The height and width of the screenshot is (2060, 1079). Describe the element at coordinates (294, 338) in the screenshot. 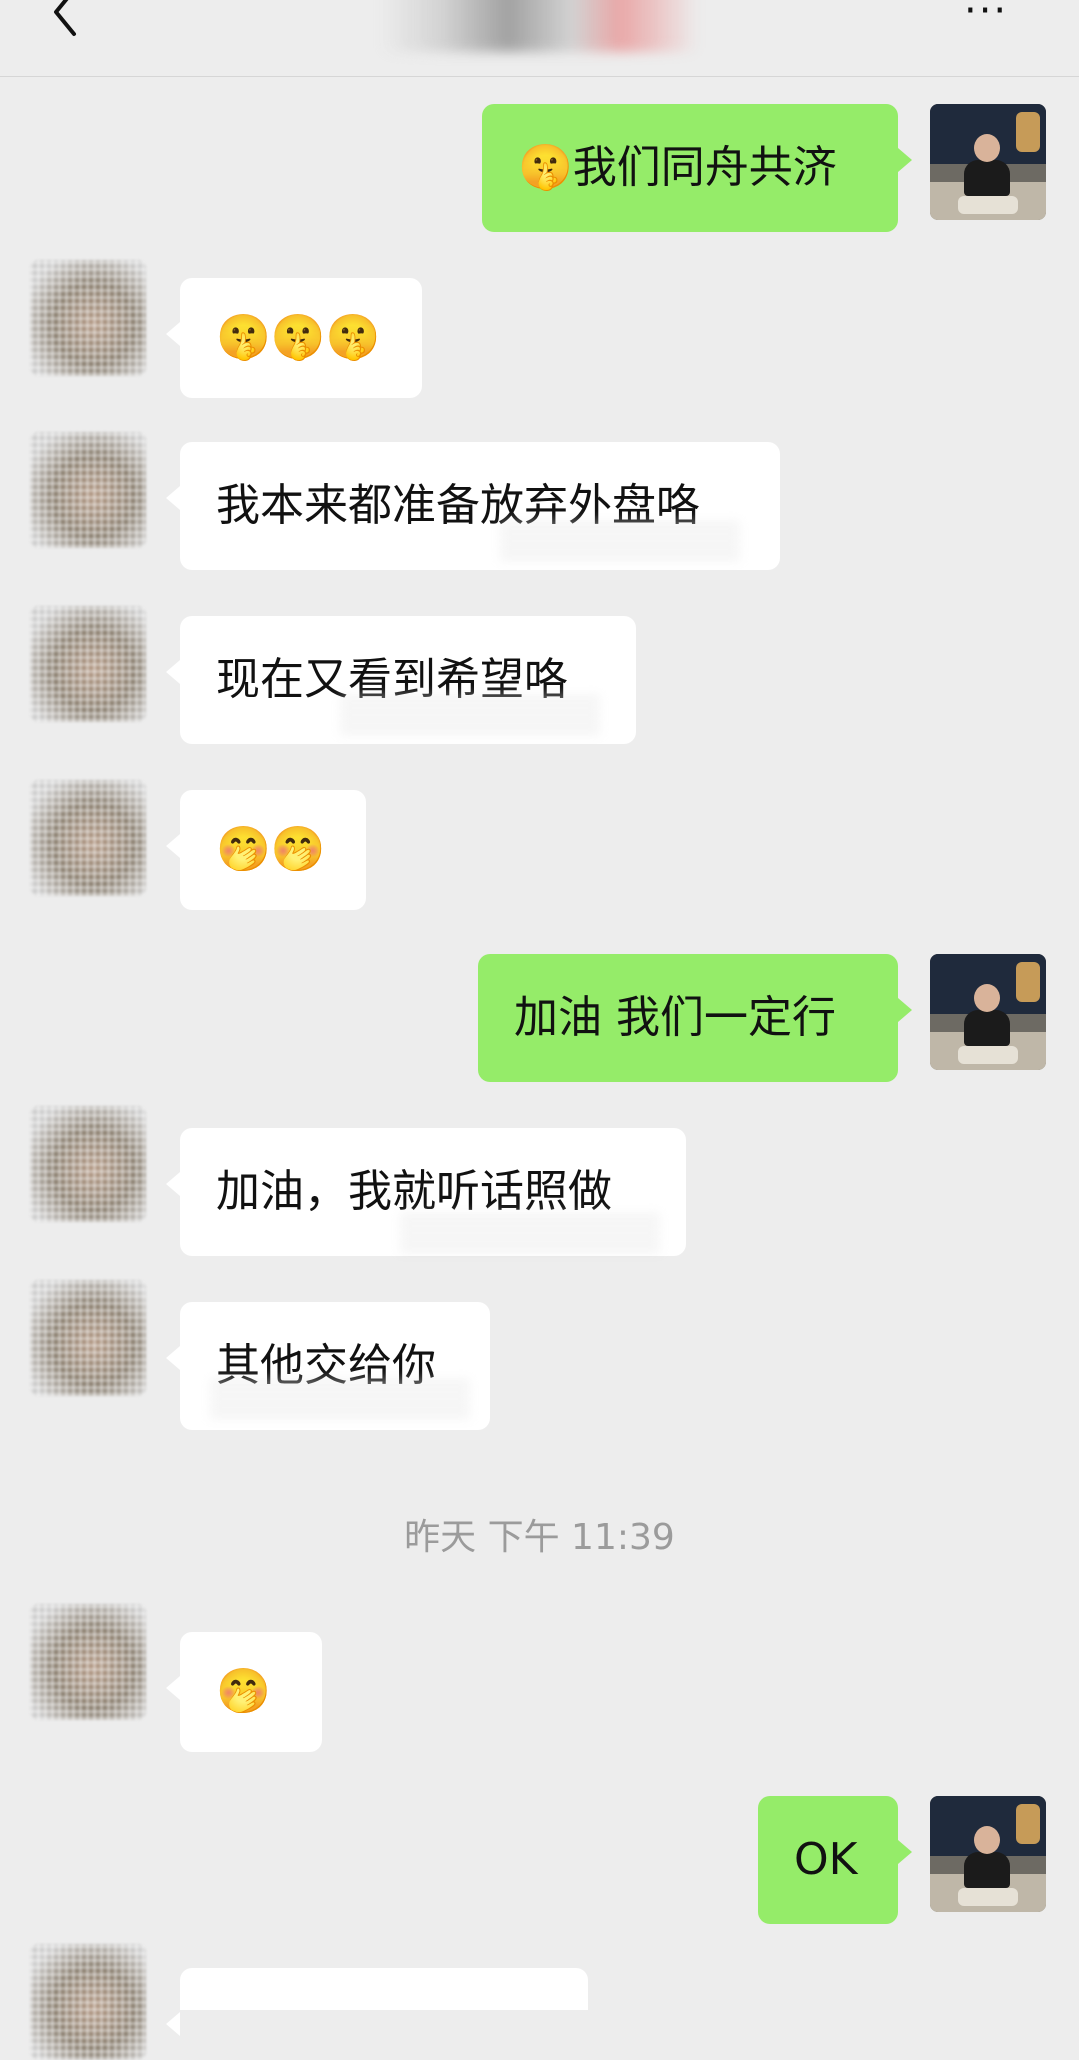

I see `message-bubble-incoming: 🤫🤫🤫` at that location.